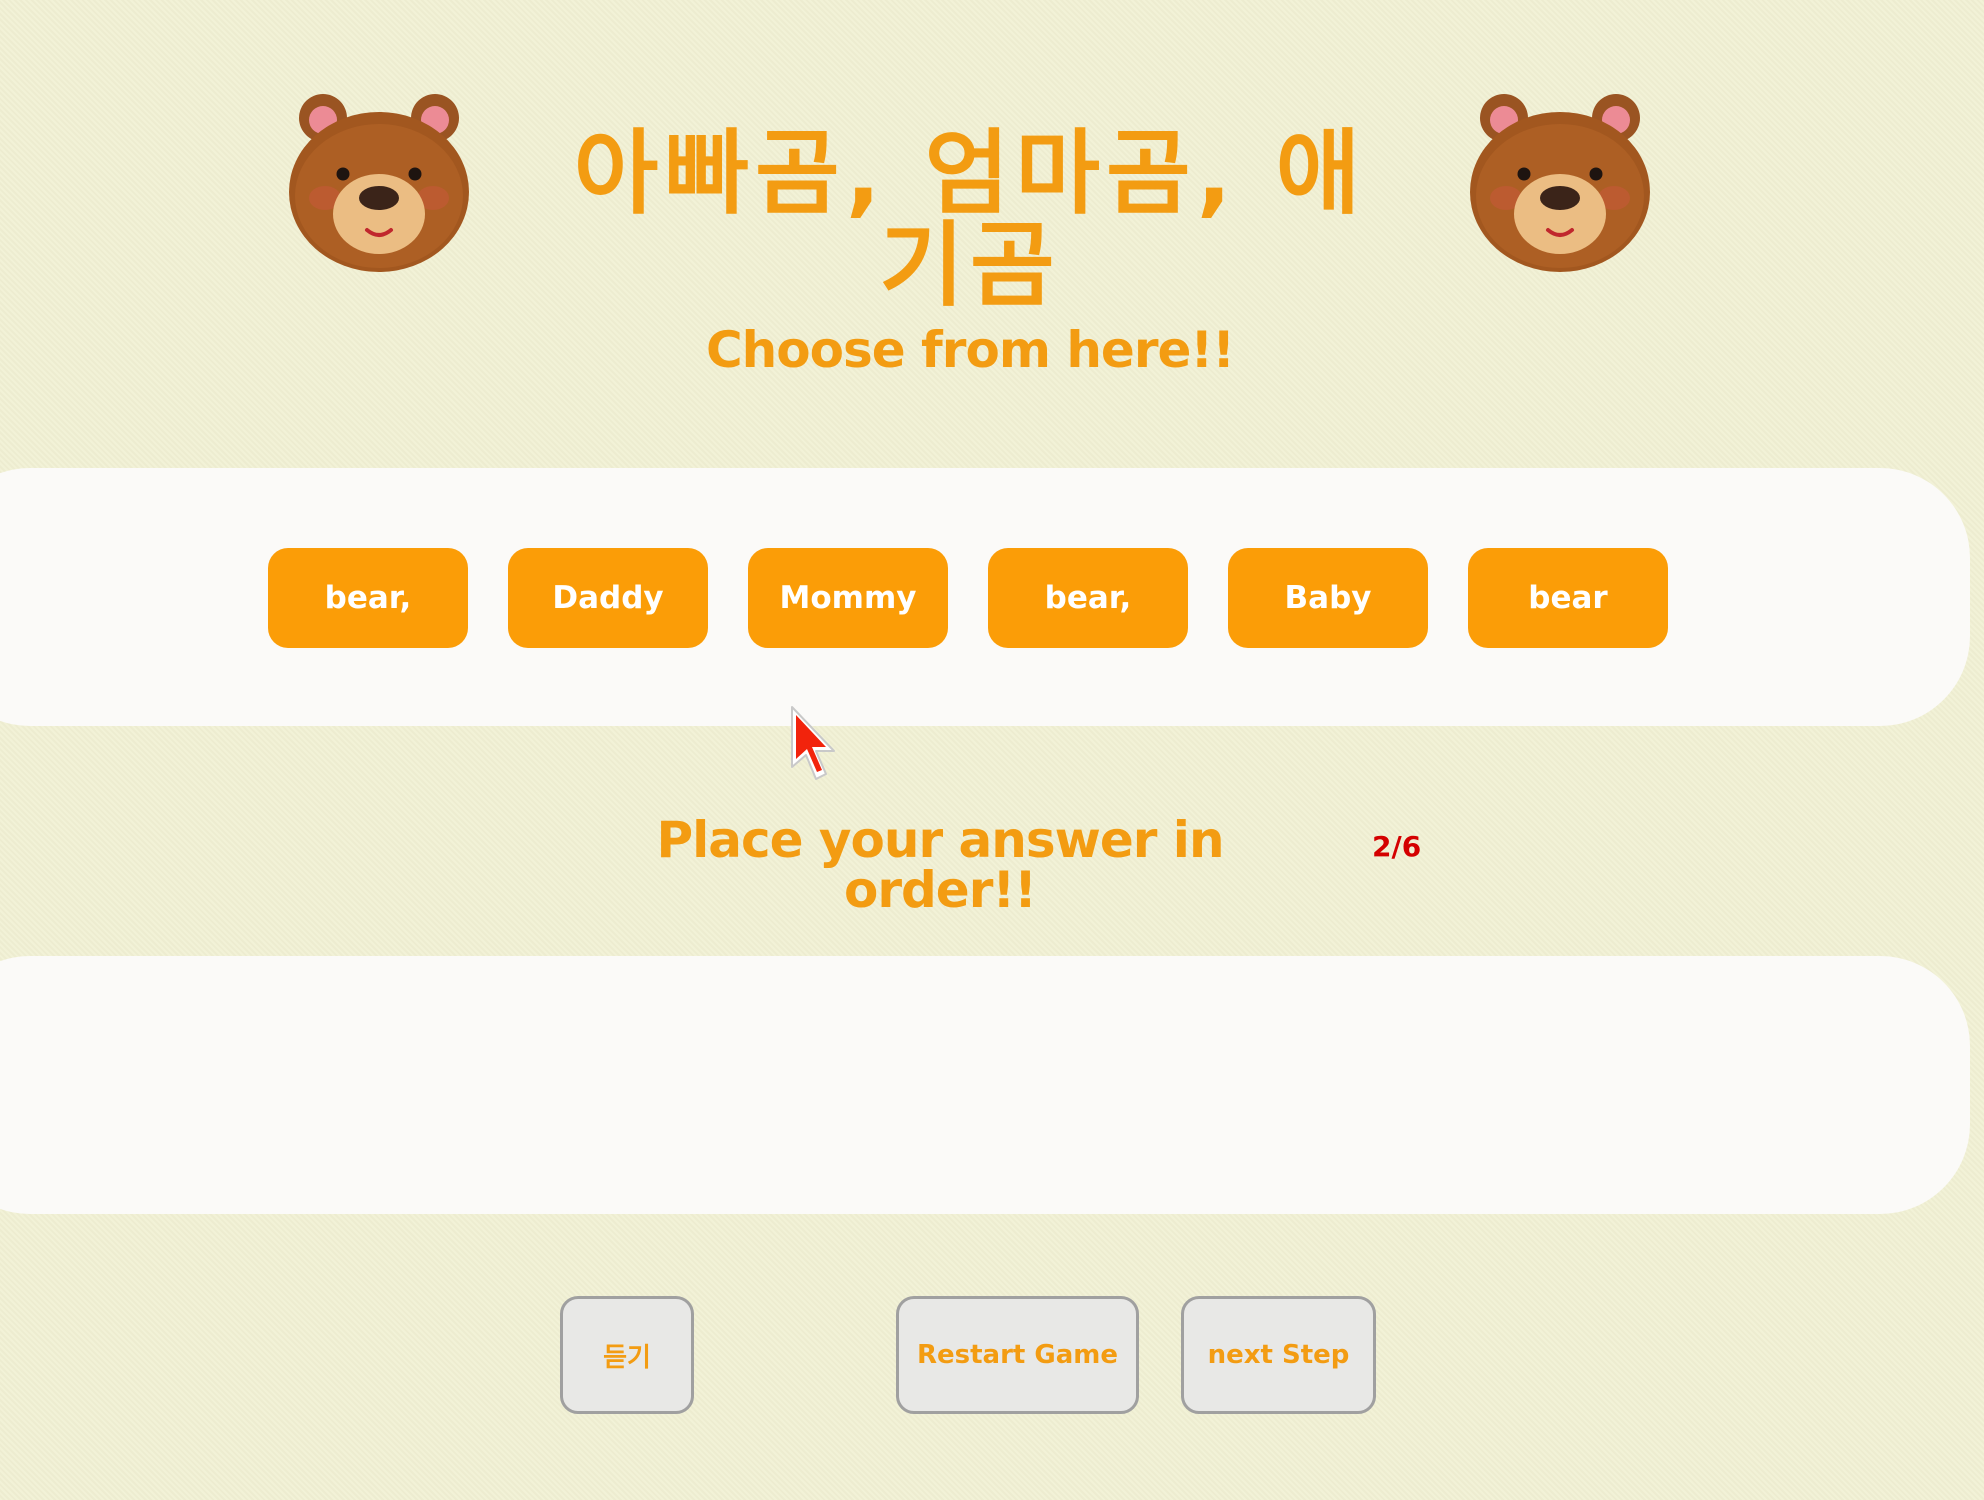 This screenshot has height=1500, width=1984. Describe the element at coordinates (1278, 1355) in the screenshot. I see `next-step-button: next Step` at that location.